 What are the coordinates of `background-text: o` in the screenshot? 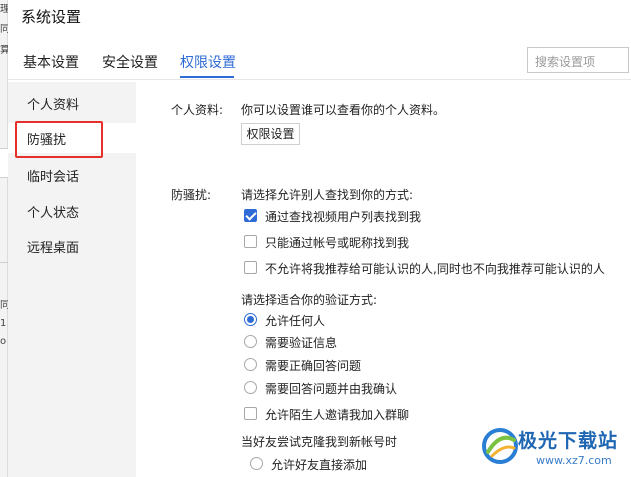 It's located at (3, 341).